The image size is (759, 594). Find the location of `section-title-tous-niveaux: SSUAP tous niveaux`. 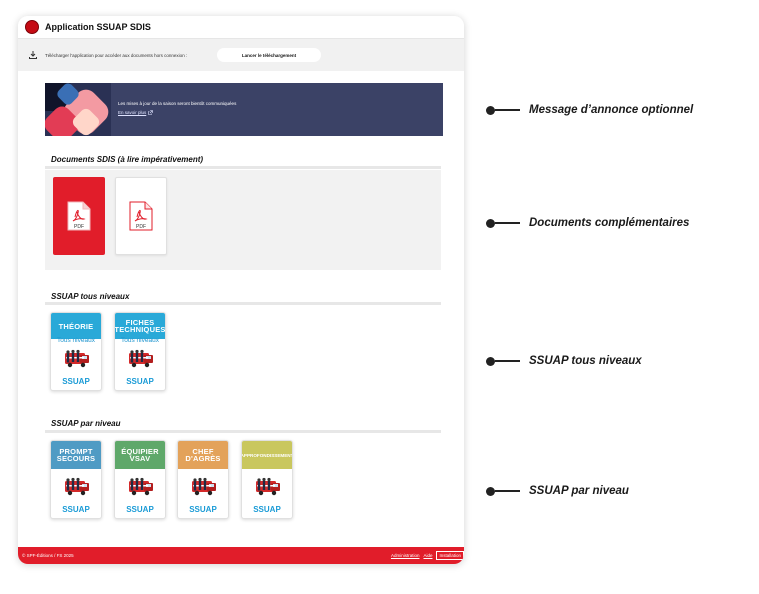

section-title-tous-niveaux: SSUAP tous niveaux is located at coordinates (90, 296).